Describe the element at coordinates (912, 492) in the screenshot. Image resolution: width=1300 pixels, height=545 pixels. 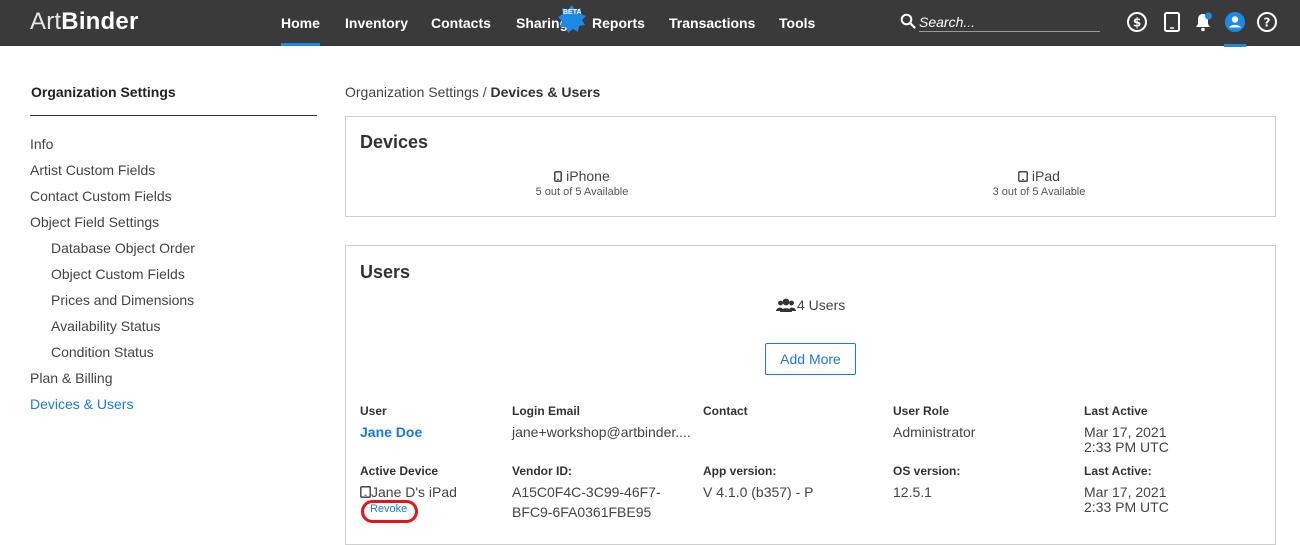
I see `os-version: 12.5.1` at that location.